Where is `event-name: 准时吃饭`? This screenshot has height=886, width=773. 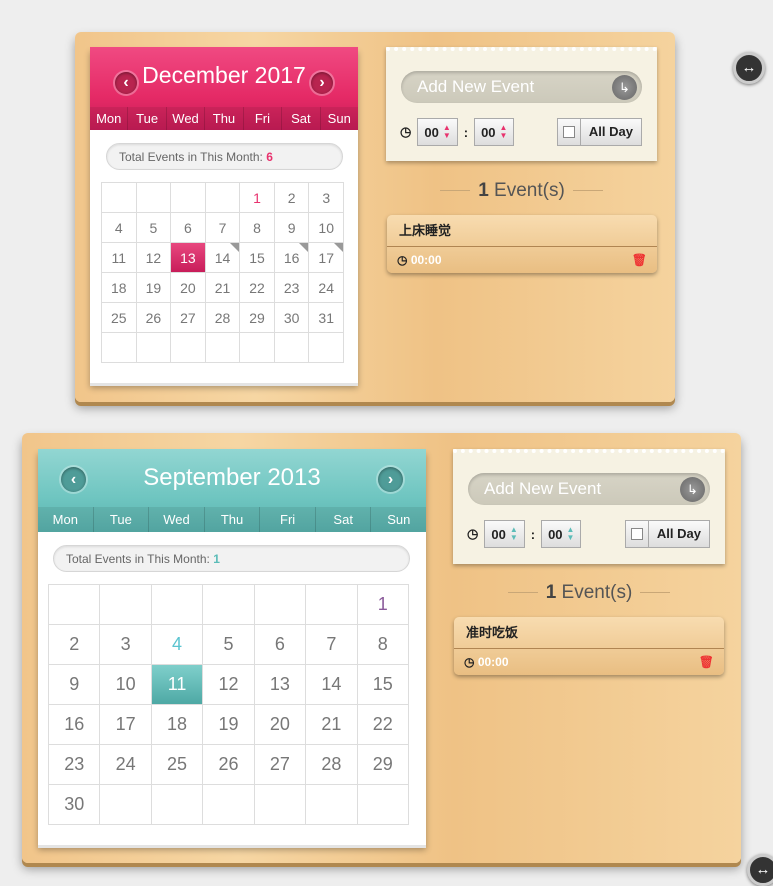 event-name: 准时吃饭 is located at coordinates (589, 633).